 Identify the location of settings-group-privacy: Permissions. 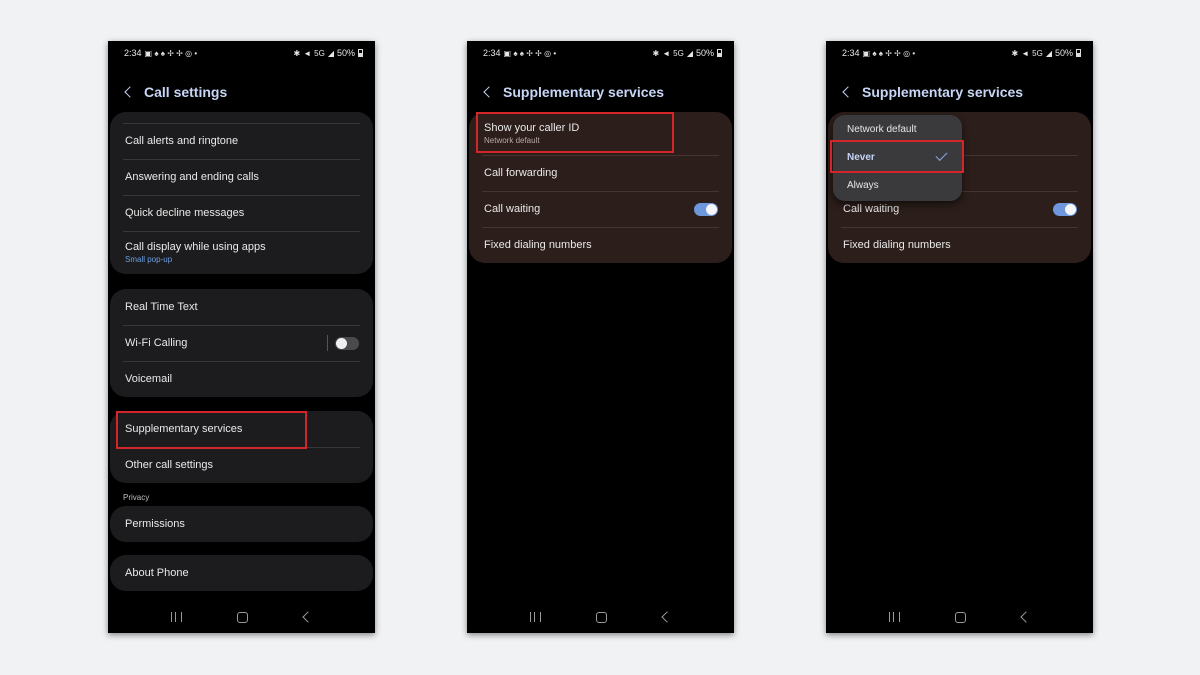
(241, 524).